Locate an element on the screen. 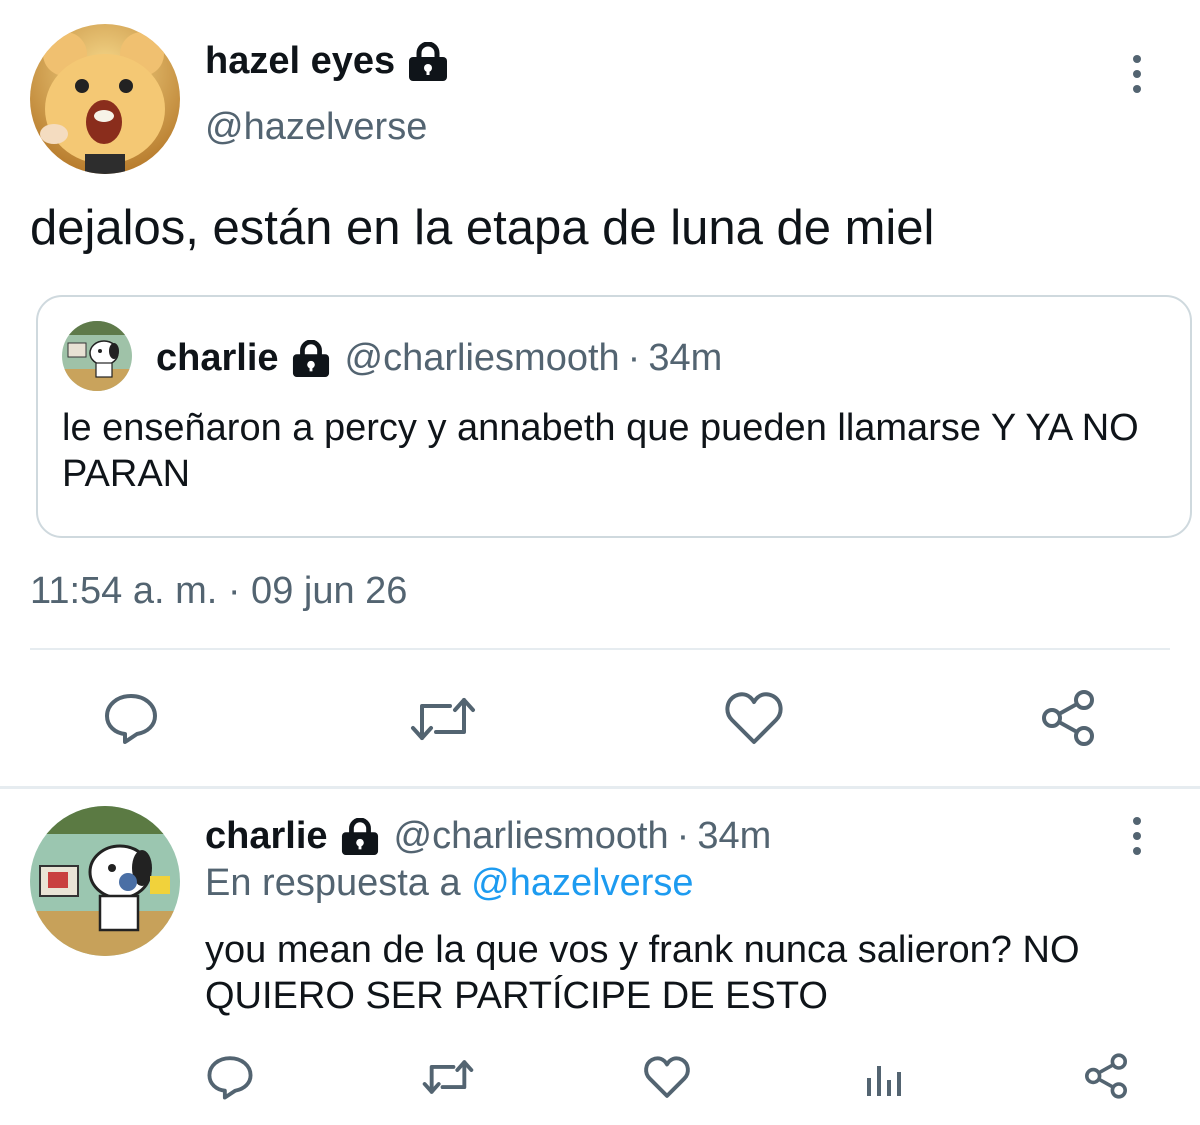  reply-header: charlie @charliesmooth · 34m is located at coordinates (488, 836).